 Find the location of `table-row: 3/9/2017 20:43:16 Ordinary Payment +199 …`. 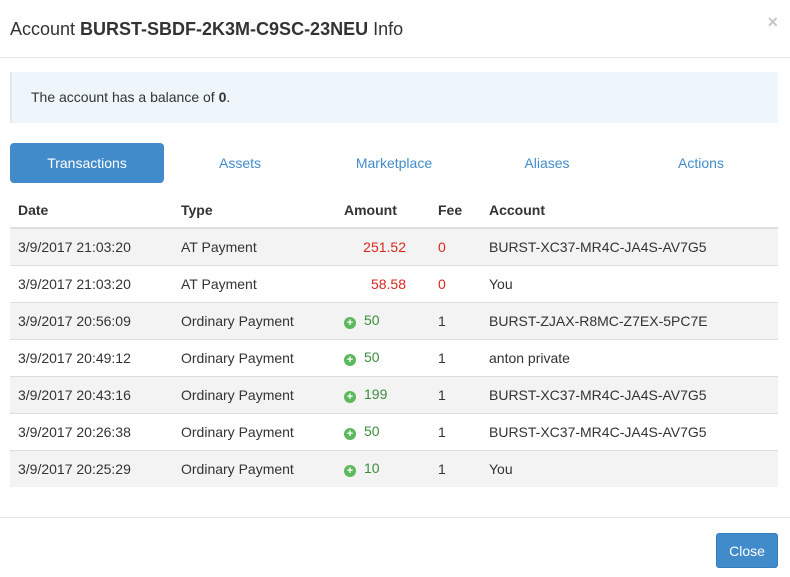

table-row: 3/9/2017 20:43:16 Ordinary Payment +199 … is located at coordinates (394, 394).